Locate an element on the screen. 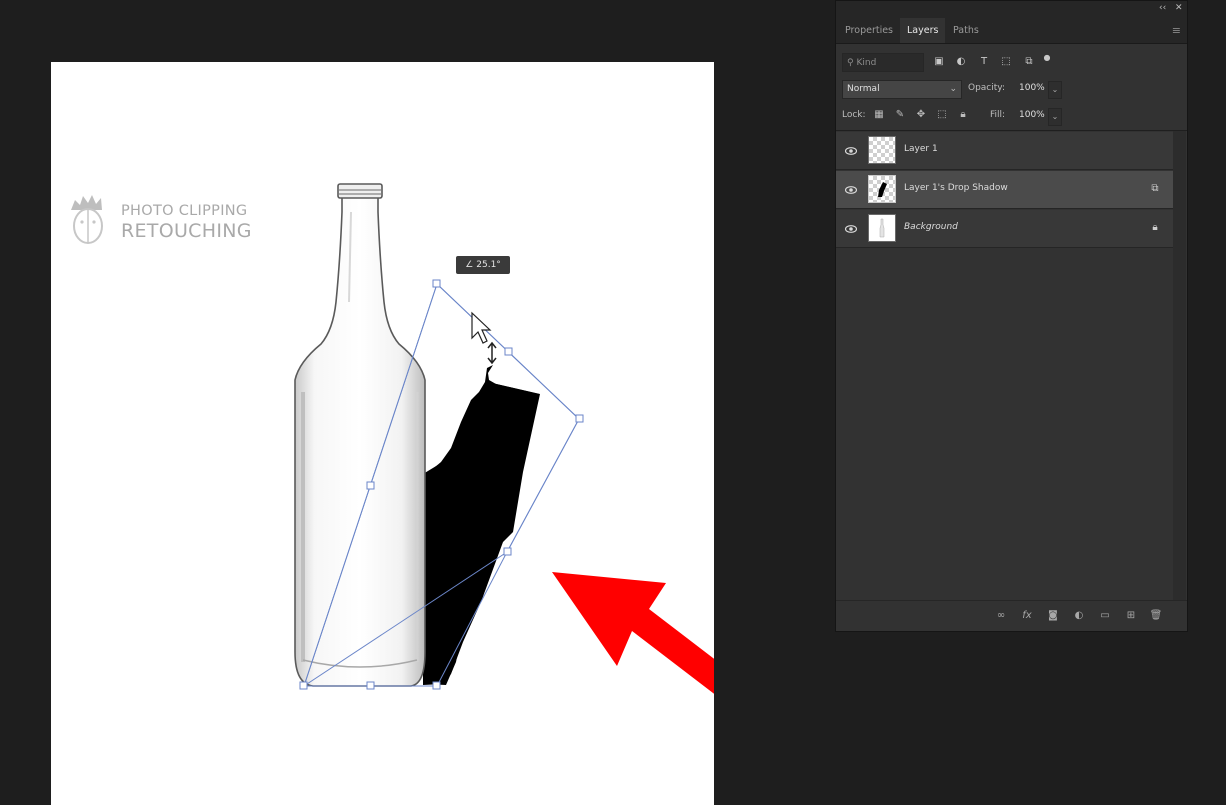 This screenshot has height=805, width=1226. lock-icon: 🔒︎ is located at coordinates (1155, 227).